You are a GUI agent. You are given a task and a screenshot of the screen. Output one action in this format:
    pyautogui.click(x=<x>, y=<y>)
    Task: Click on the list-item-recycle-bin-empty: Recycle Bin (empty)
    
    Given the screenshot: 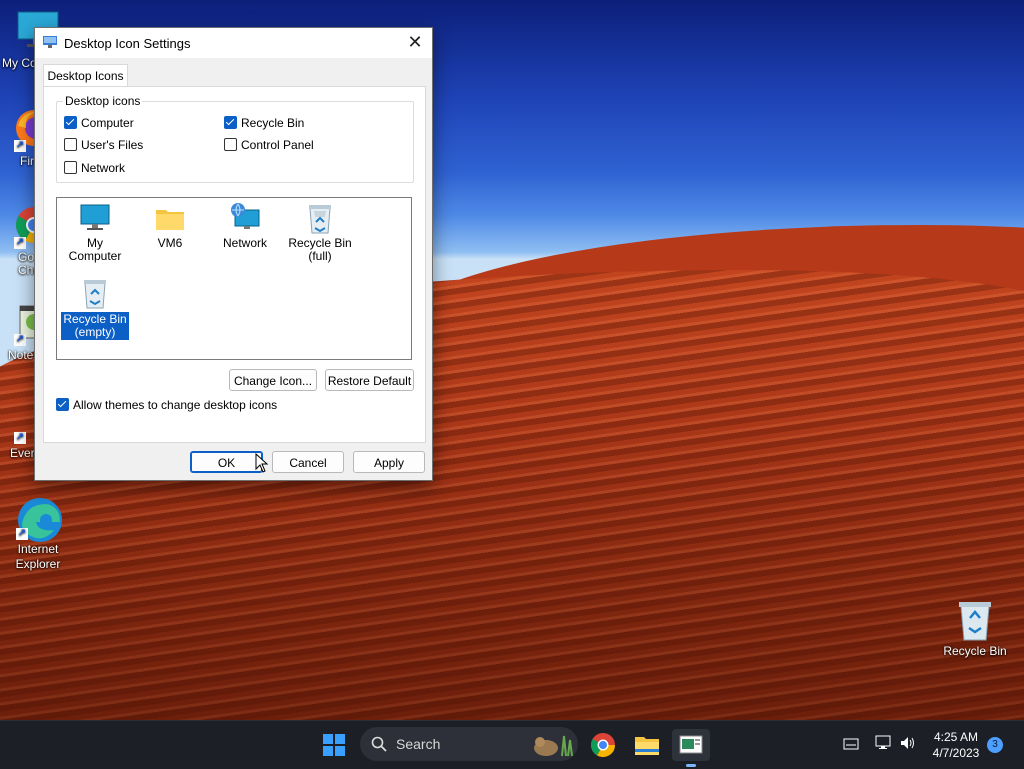 What is the action you would take?
    pyautogui.click(x=95, y=309)
    